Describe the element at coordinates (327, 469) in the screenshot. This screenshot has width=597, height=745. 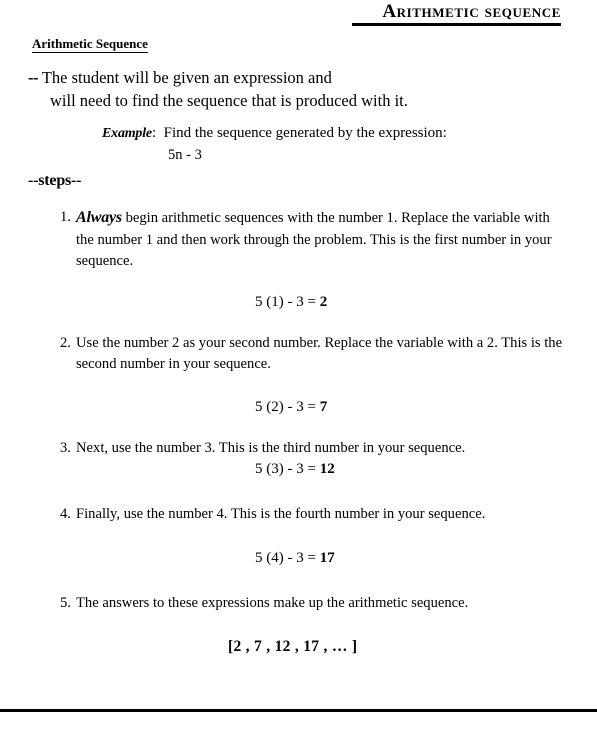
I see `equation-answer: 12` at that location.